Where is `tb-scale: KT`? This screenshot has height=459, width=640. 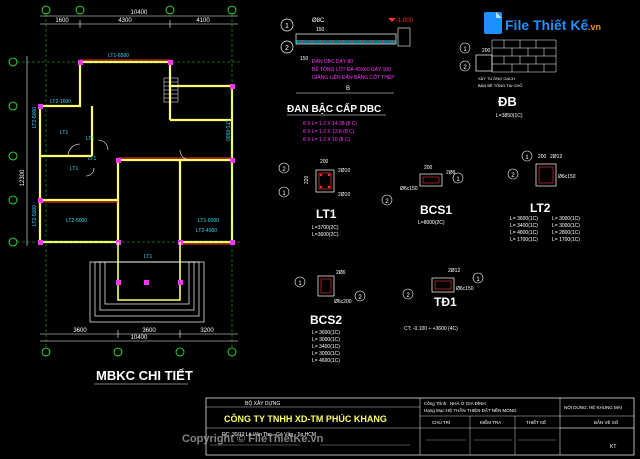 tb-scale: KT is located at coordinates (613, 447).